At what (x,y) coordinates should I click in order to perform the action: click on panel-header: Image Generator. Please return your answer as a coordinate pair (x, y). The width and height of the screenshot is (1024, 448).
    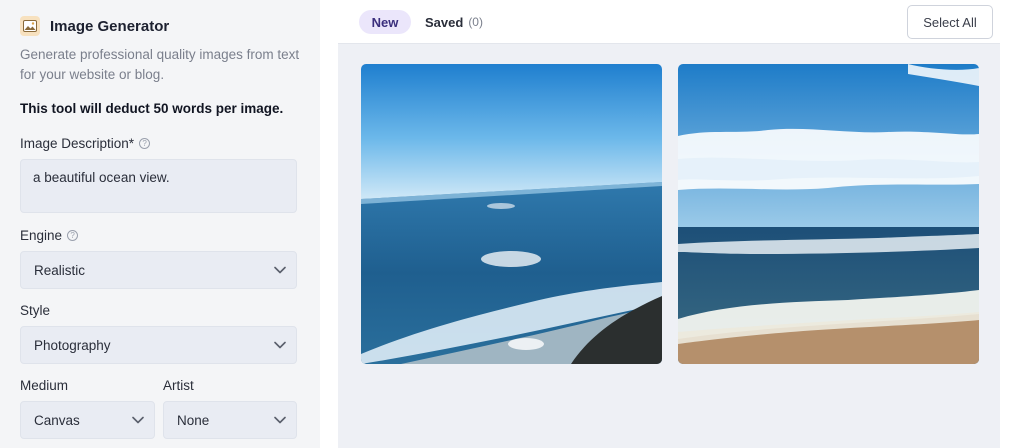
    Looking at the image, I should click on (94, 26).